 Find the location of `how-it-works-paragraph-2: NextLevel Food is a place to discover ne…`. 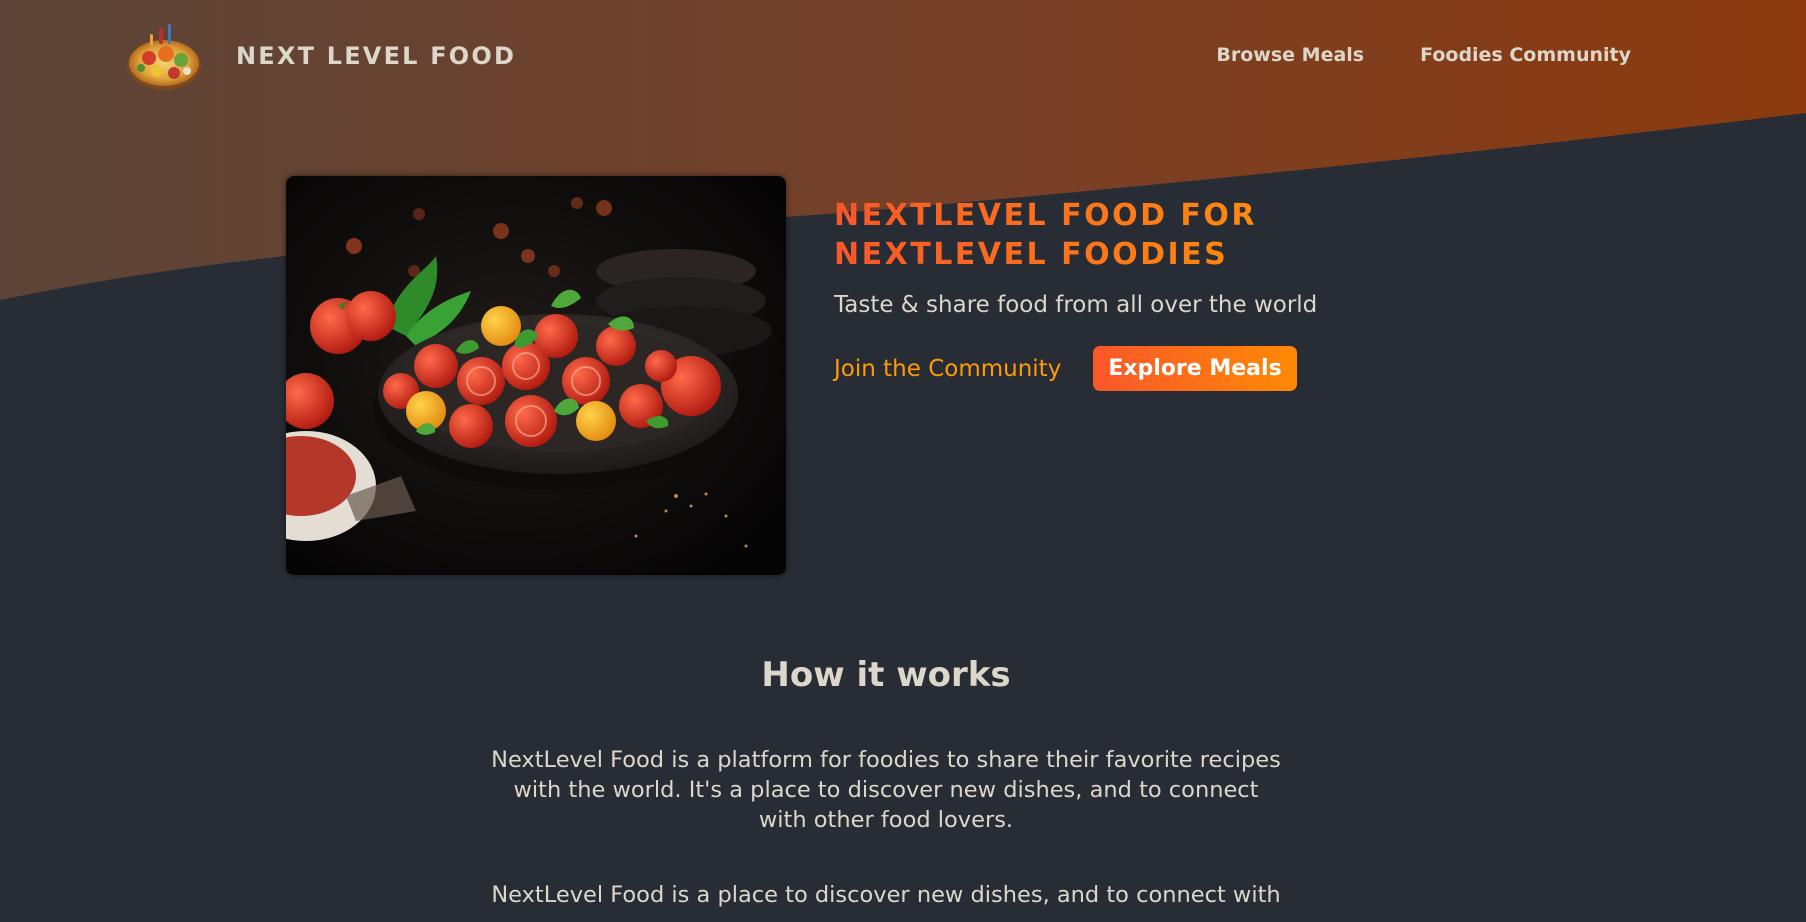

how-it-works-paragraph-2: NextLevel Food is a place to discover ne… is located at coordinates (886, 895).